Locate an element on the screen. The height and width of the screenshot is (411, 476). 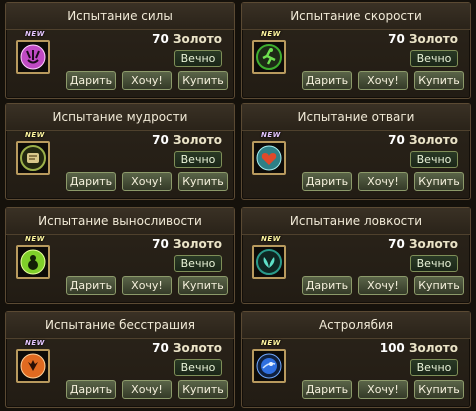
item-title: Астролябия is located at coordinates (356, 325).